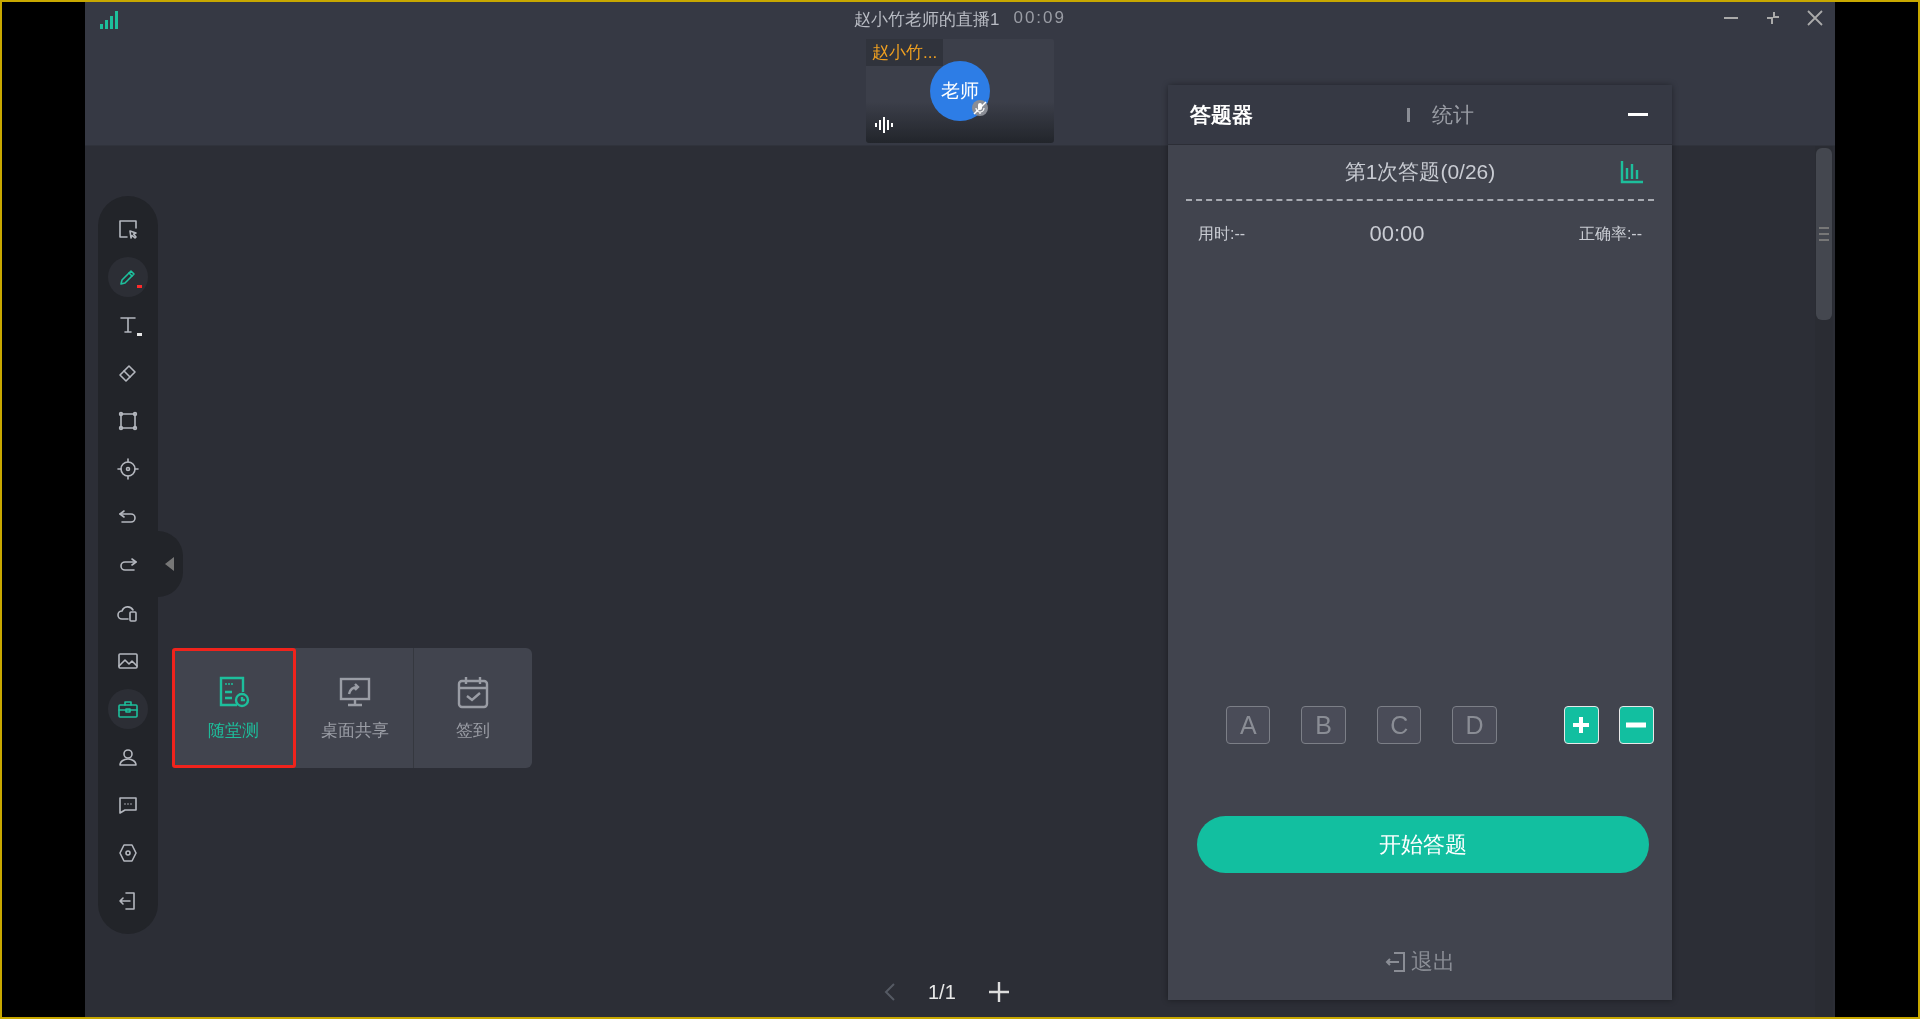 This screenshot has width=1920, height=1019. I want to click on collapse-handle, so click(170, 564).